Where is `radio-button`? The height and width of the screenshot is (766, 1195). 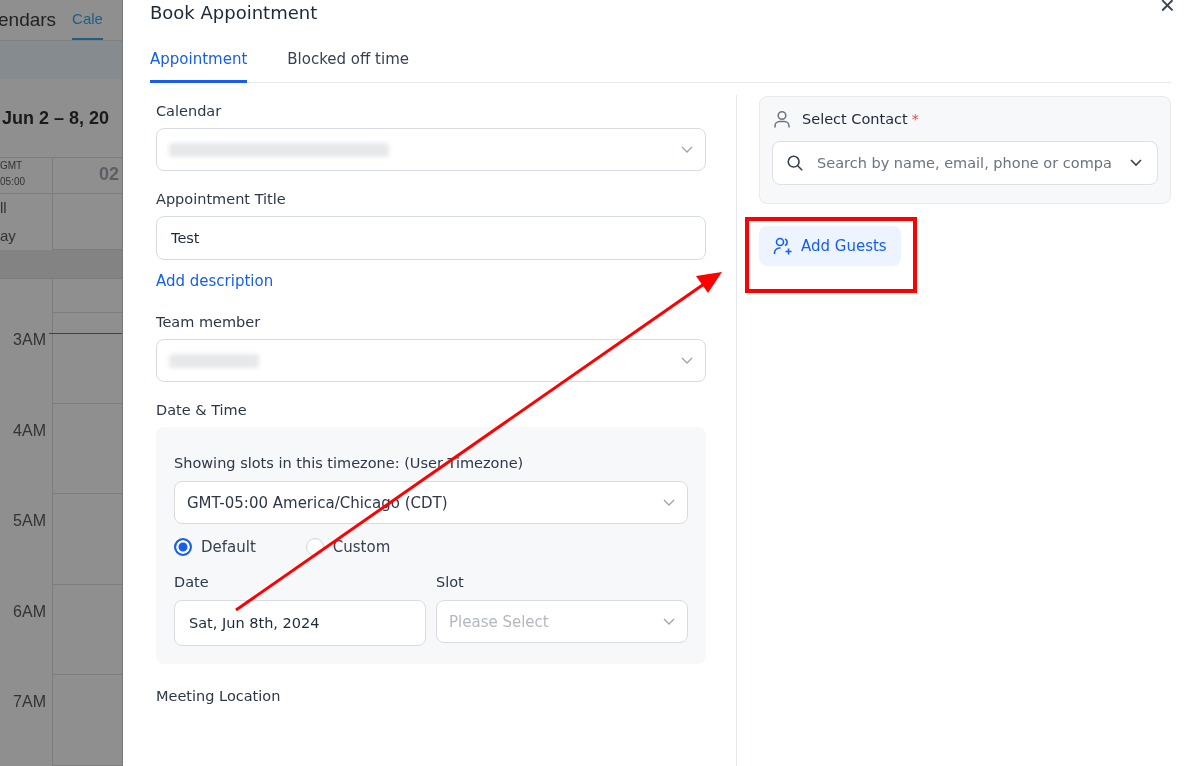
radio-button is located at coordinates (183, 547).